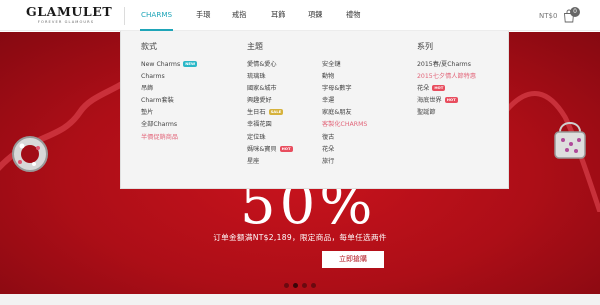  What do you see at coordinates (446, 77) in the screenshot?
I see `menu-link-qixi: 2015七夕情人節特惠` at bounding box center [446, 77].